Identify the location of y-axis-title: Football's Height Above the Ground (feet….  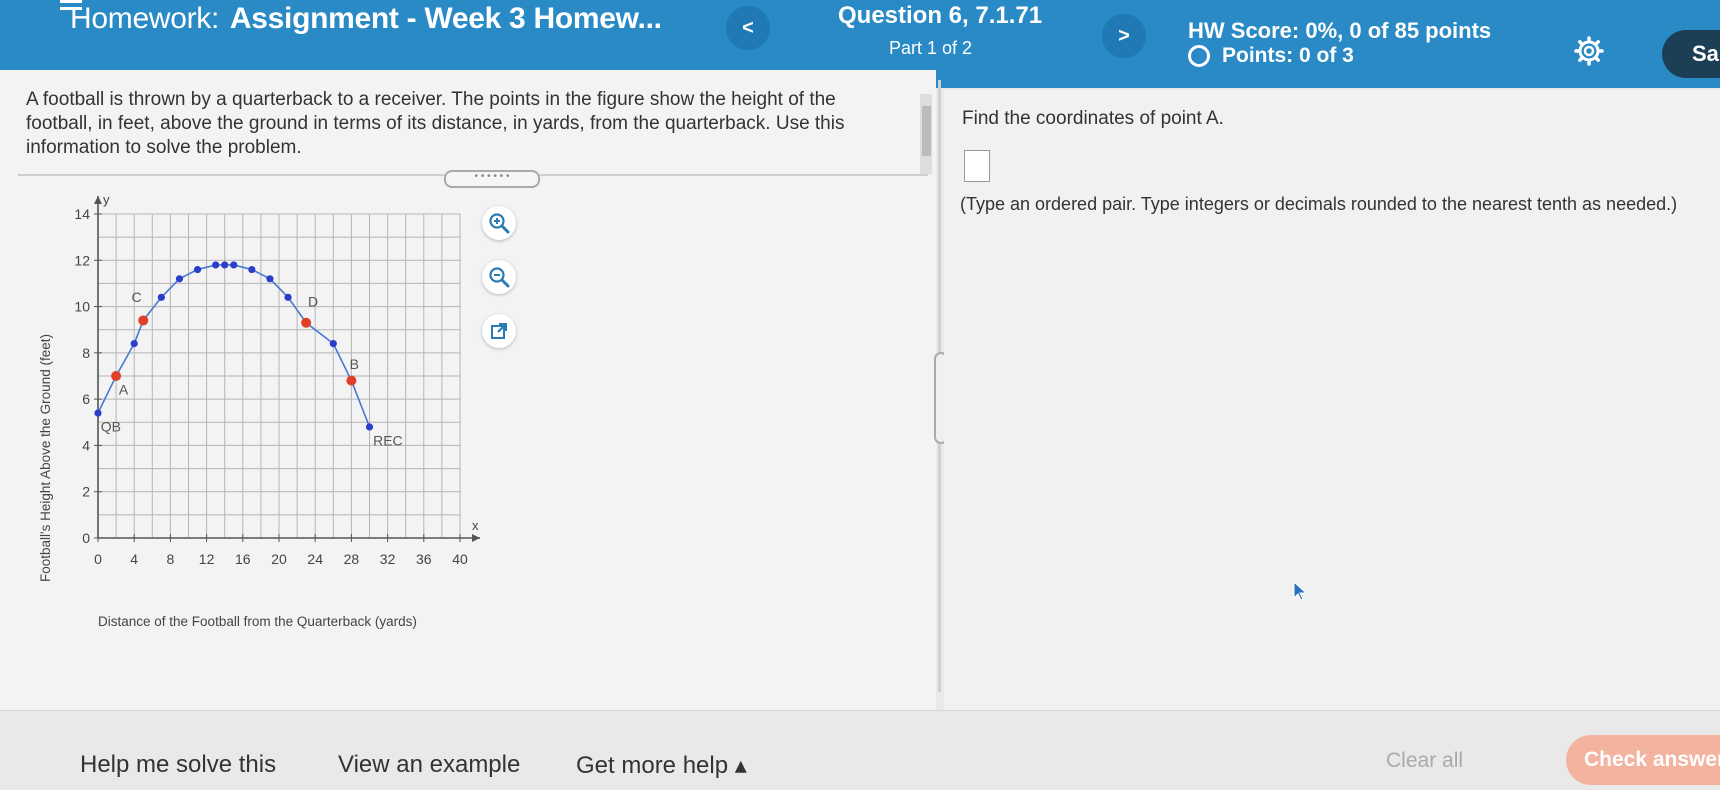
(46, 458).